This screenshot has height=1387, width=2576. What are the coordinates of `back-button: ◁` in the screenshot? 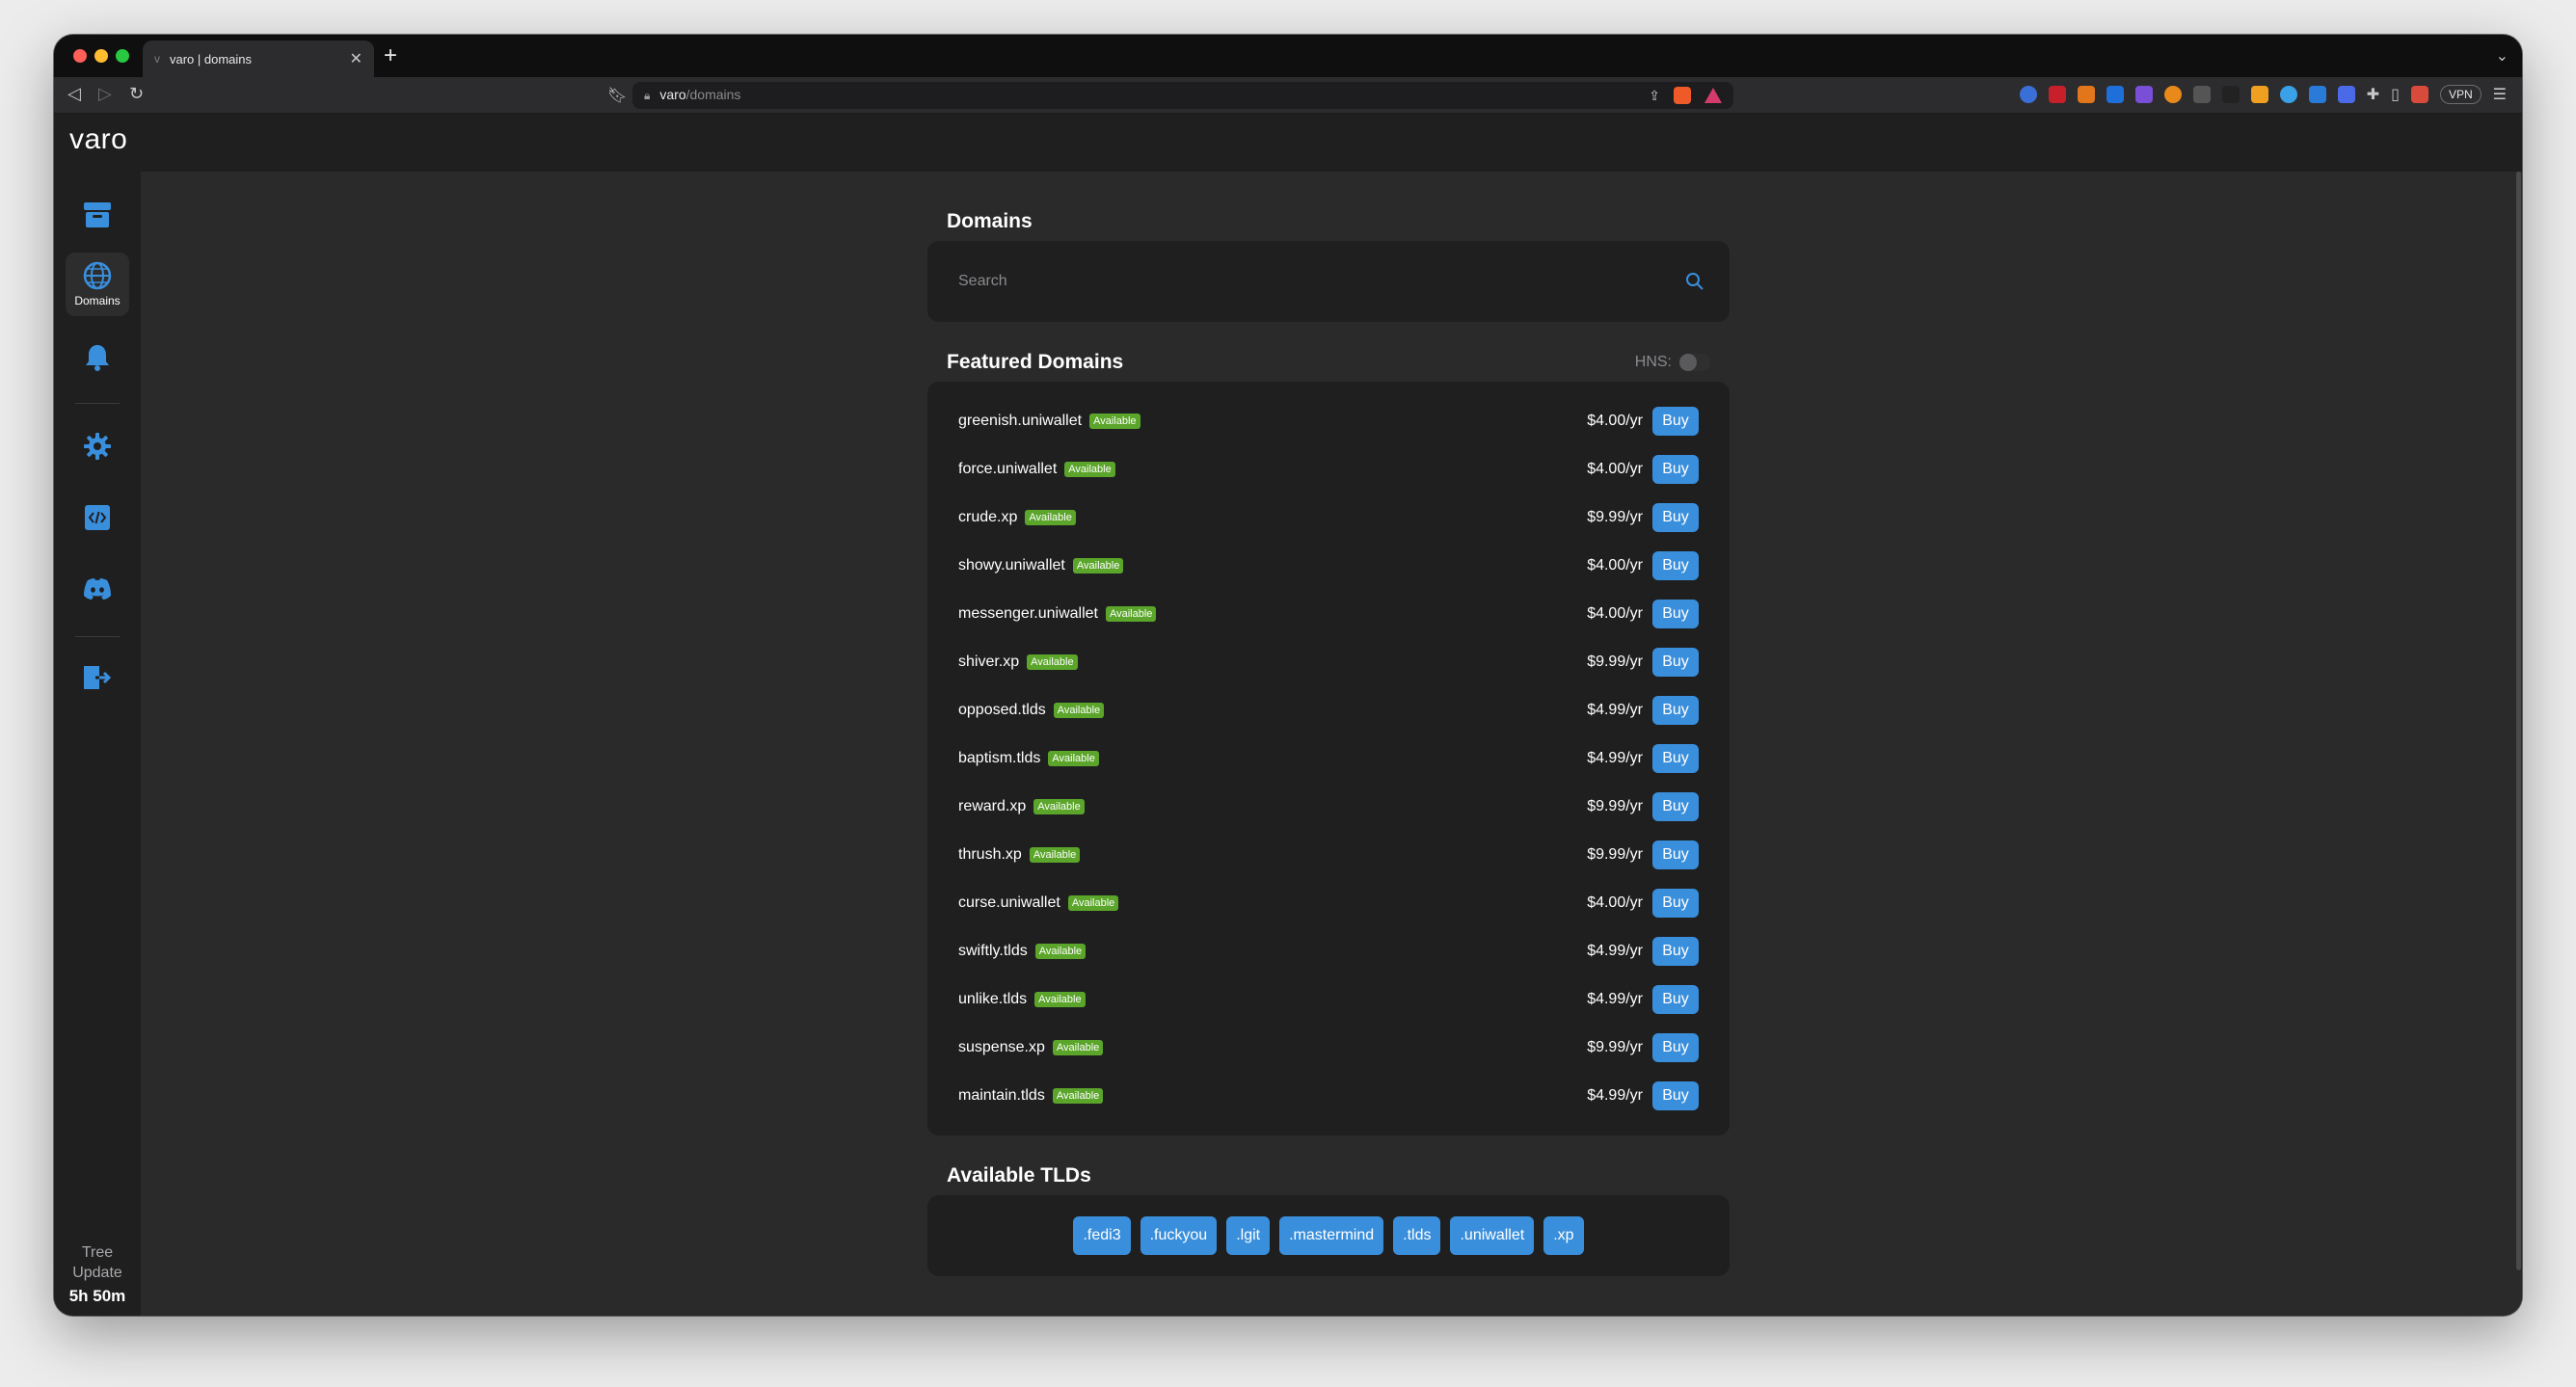 It's located at (74, 94).